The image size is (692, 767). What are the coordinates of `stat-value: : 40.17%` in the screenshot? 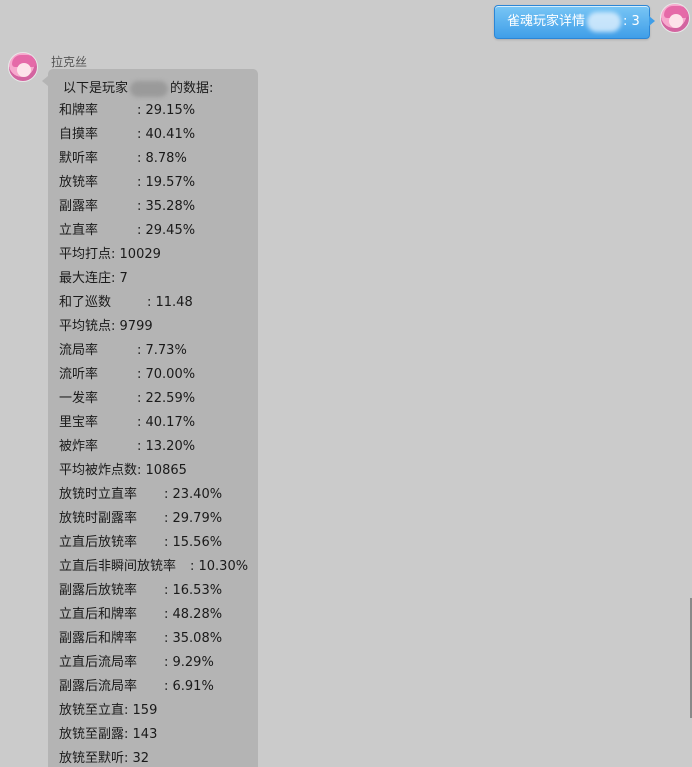 It's located at (166, 422).